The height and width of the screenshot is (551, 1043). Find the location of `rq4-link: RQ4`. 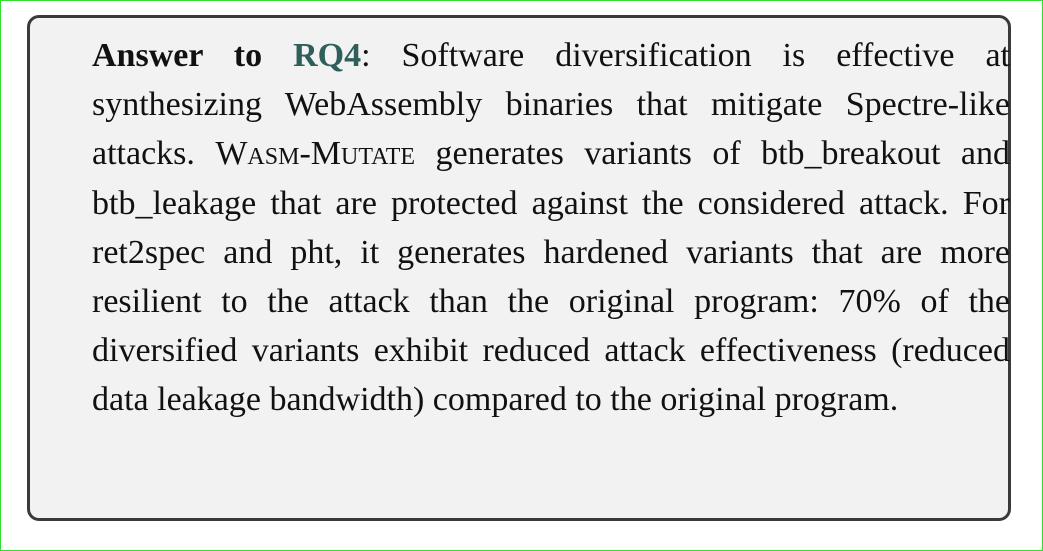

rq4-link: RQ4 is located at coordinates (327, 55).